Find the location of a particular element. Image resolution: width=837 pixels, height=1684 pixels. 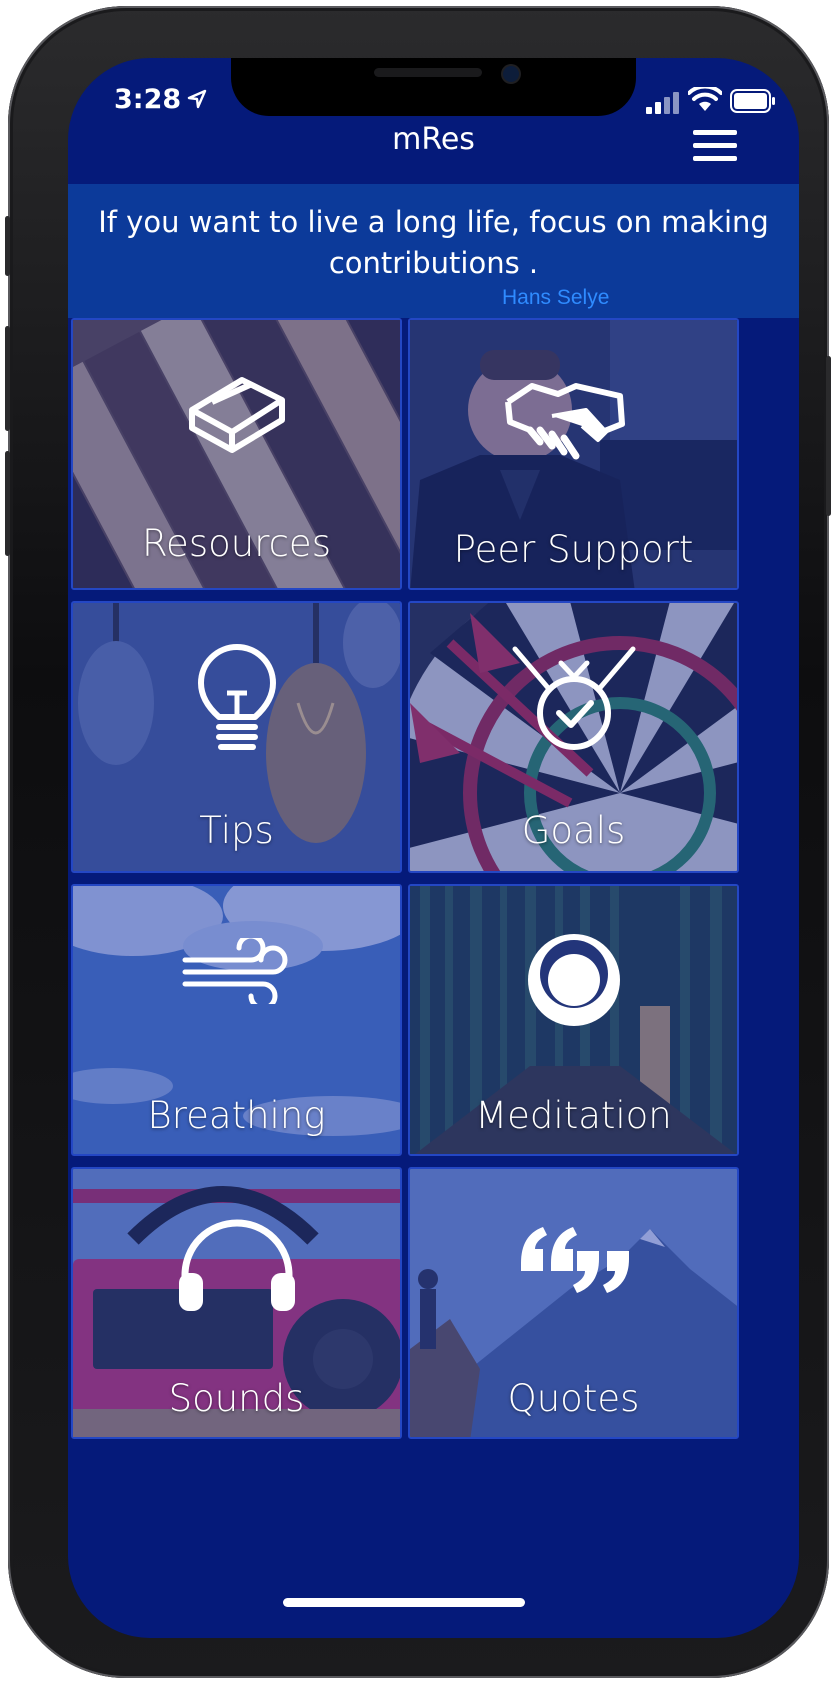

book-icon is located at coordinates (236, 415).